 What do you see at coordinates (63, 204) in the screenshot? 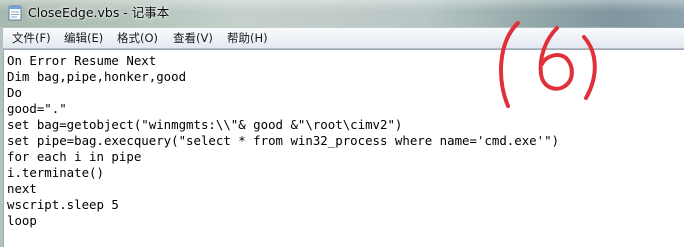
I see `code-line: wscript.sleep 5` at bounding box center [63, 204].